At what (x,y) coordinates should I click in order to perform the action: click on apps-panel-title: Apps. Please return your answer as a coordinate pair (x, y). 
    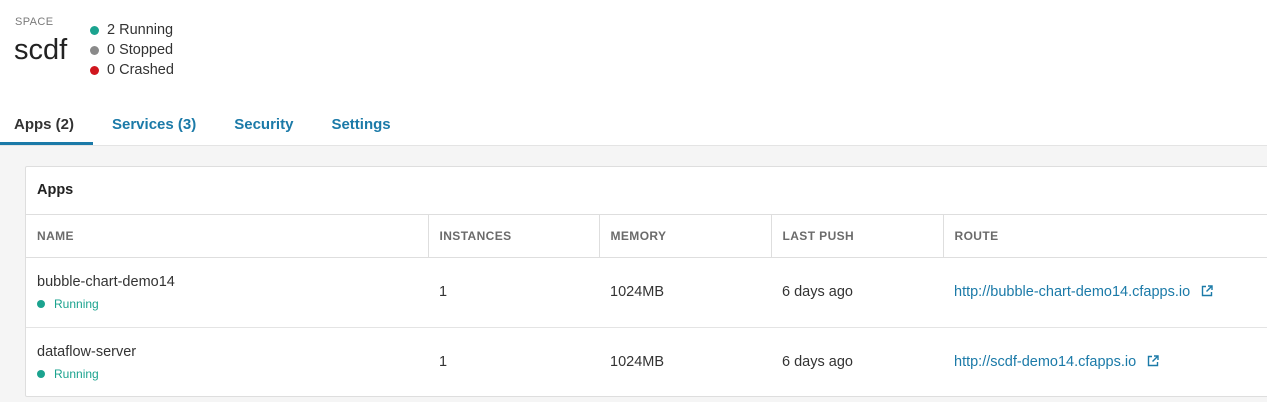
    Looking at the image, I should click on (646, 191).